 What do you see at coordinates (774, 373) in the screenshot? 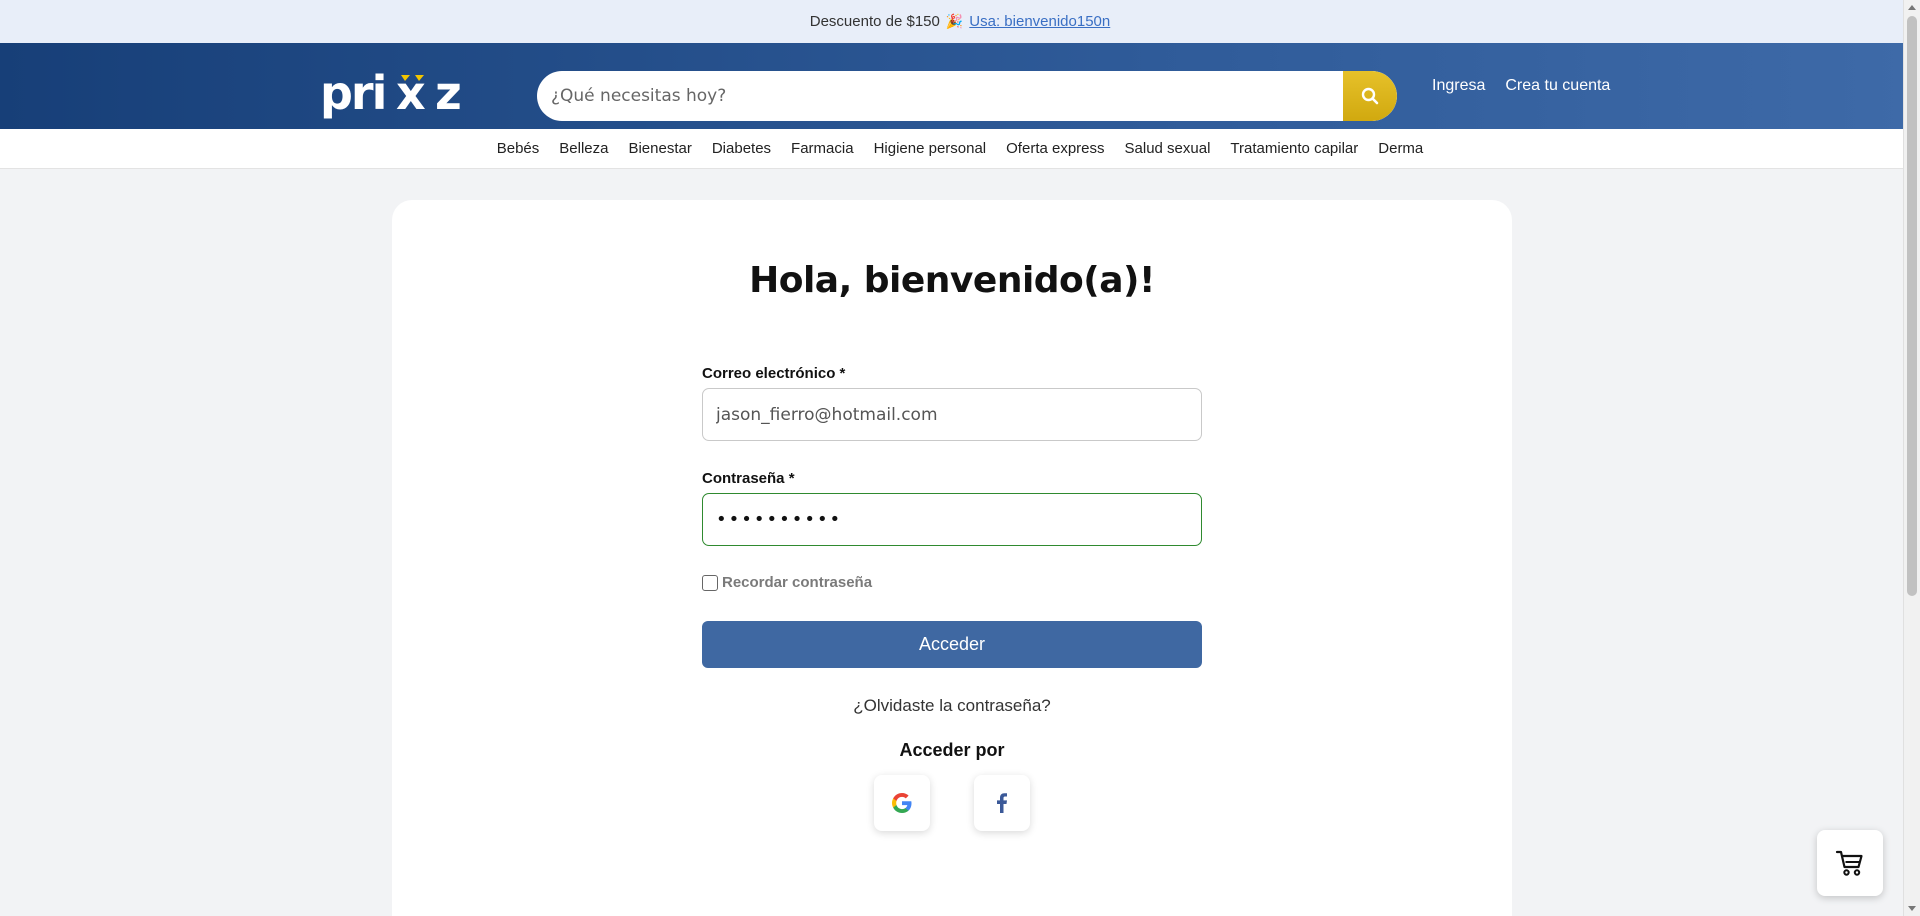
I see `email-label: Correo electrónico *` at bounding box center [774, 373].